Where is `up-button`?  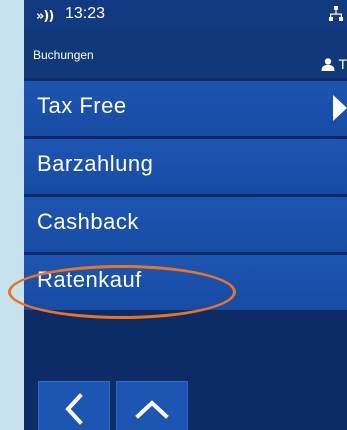 up-button is located at coordinates (152, 405).